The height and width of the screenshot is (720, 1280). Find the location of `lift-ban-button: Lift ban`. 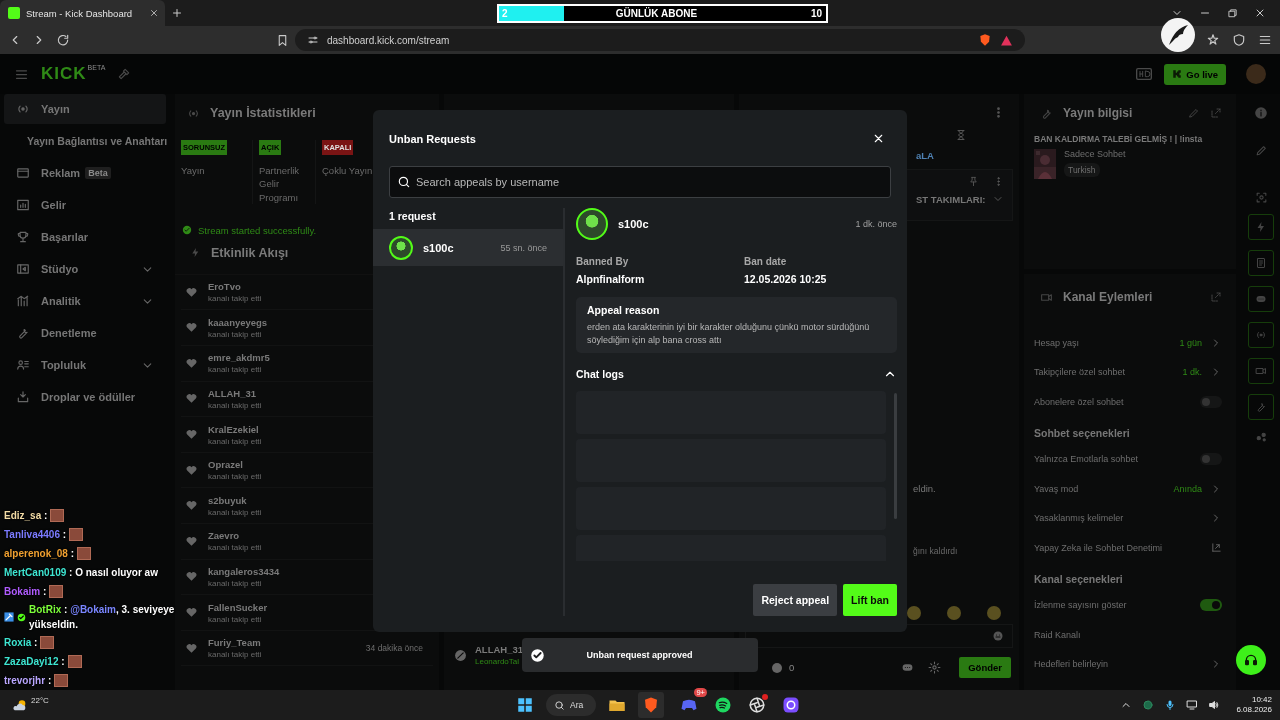

lift-ban-button: Lift ban is located at coordinates (870, 600).